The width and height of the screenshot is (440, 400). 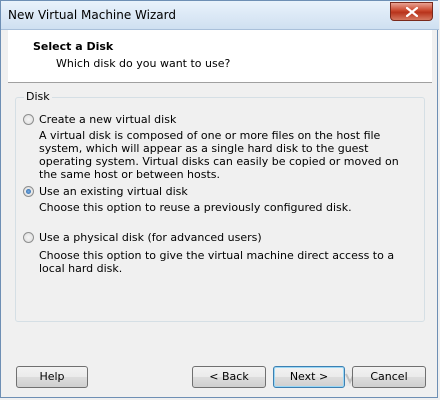 What do you see at coordinates (73, 46) in the screenshot?
I see `page-title: Select a Disk` at bounding box center [73, 46].